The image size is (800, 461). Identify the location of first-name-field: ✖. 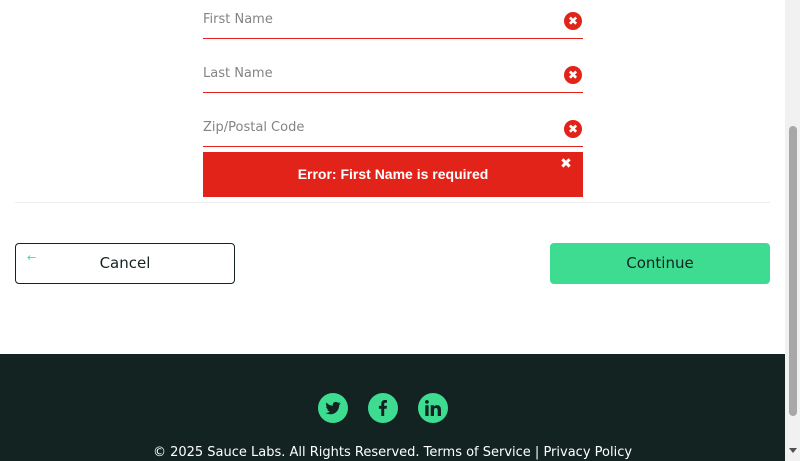
(393, 19).